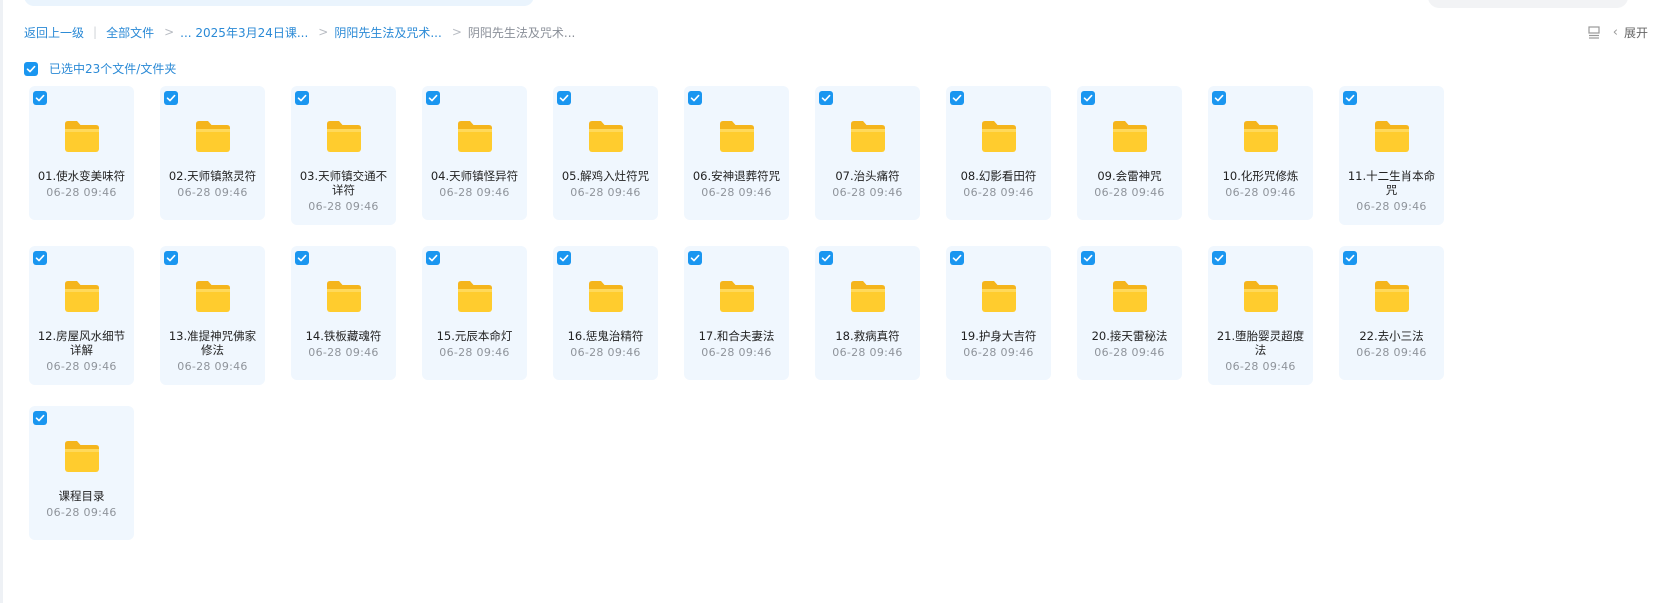 The image size is (1678, 603). What do you see at coordinates (736, 176) in the screenshot?
I see `folder-name: 06.安神退葬符咒` at bounding box center [736, 176].